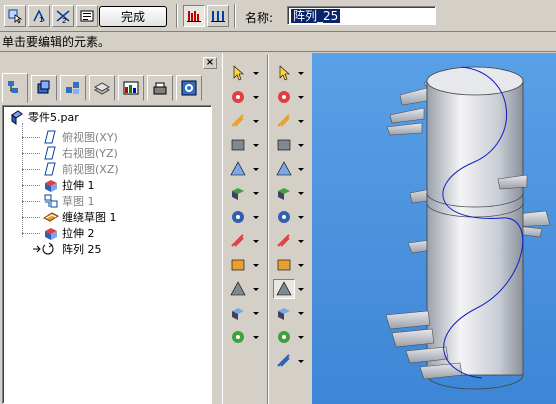 The height and width of the screenshot is (404, 556). I want to click on draft-icon, so click(284, 121).